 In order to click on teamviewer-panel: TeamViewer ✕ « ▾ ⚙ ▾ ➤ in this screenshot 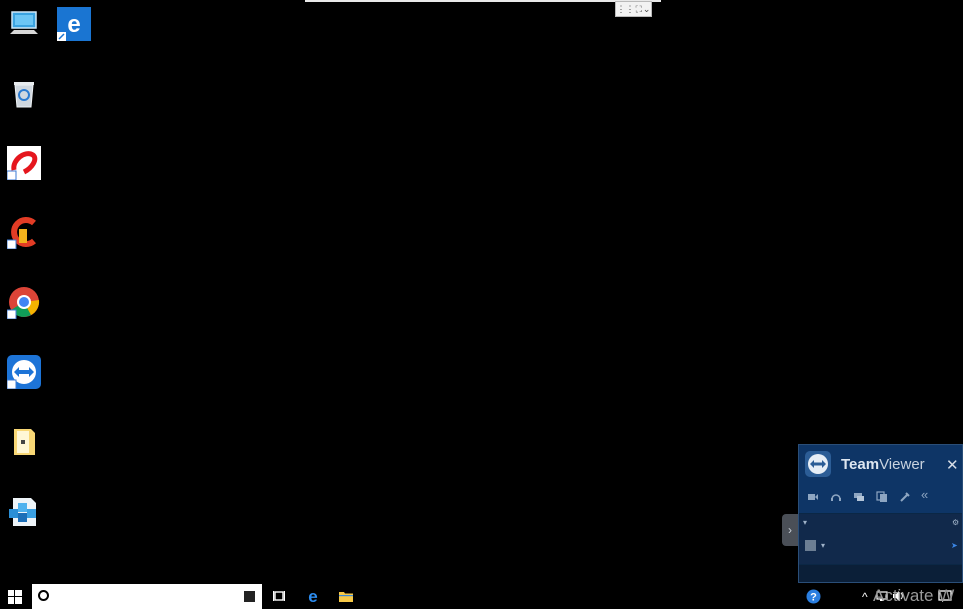, I will do `click(880, 513)`.